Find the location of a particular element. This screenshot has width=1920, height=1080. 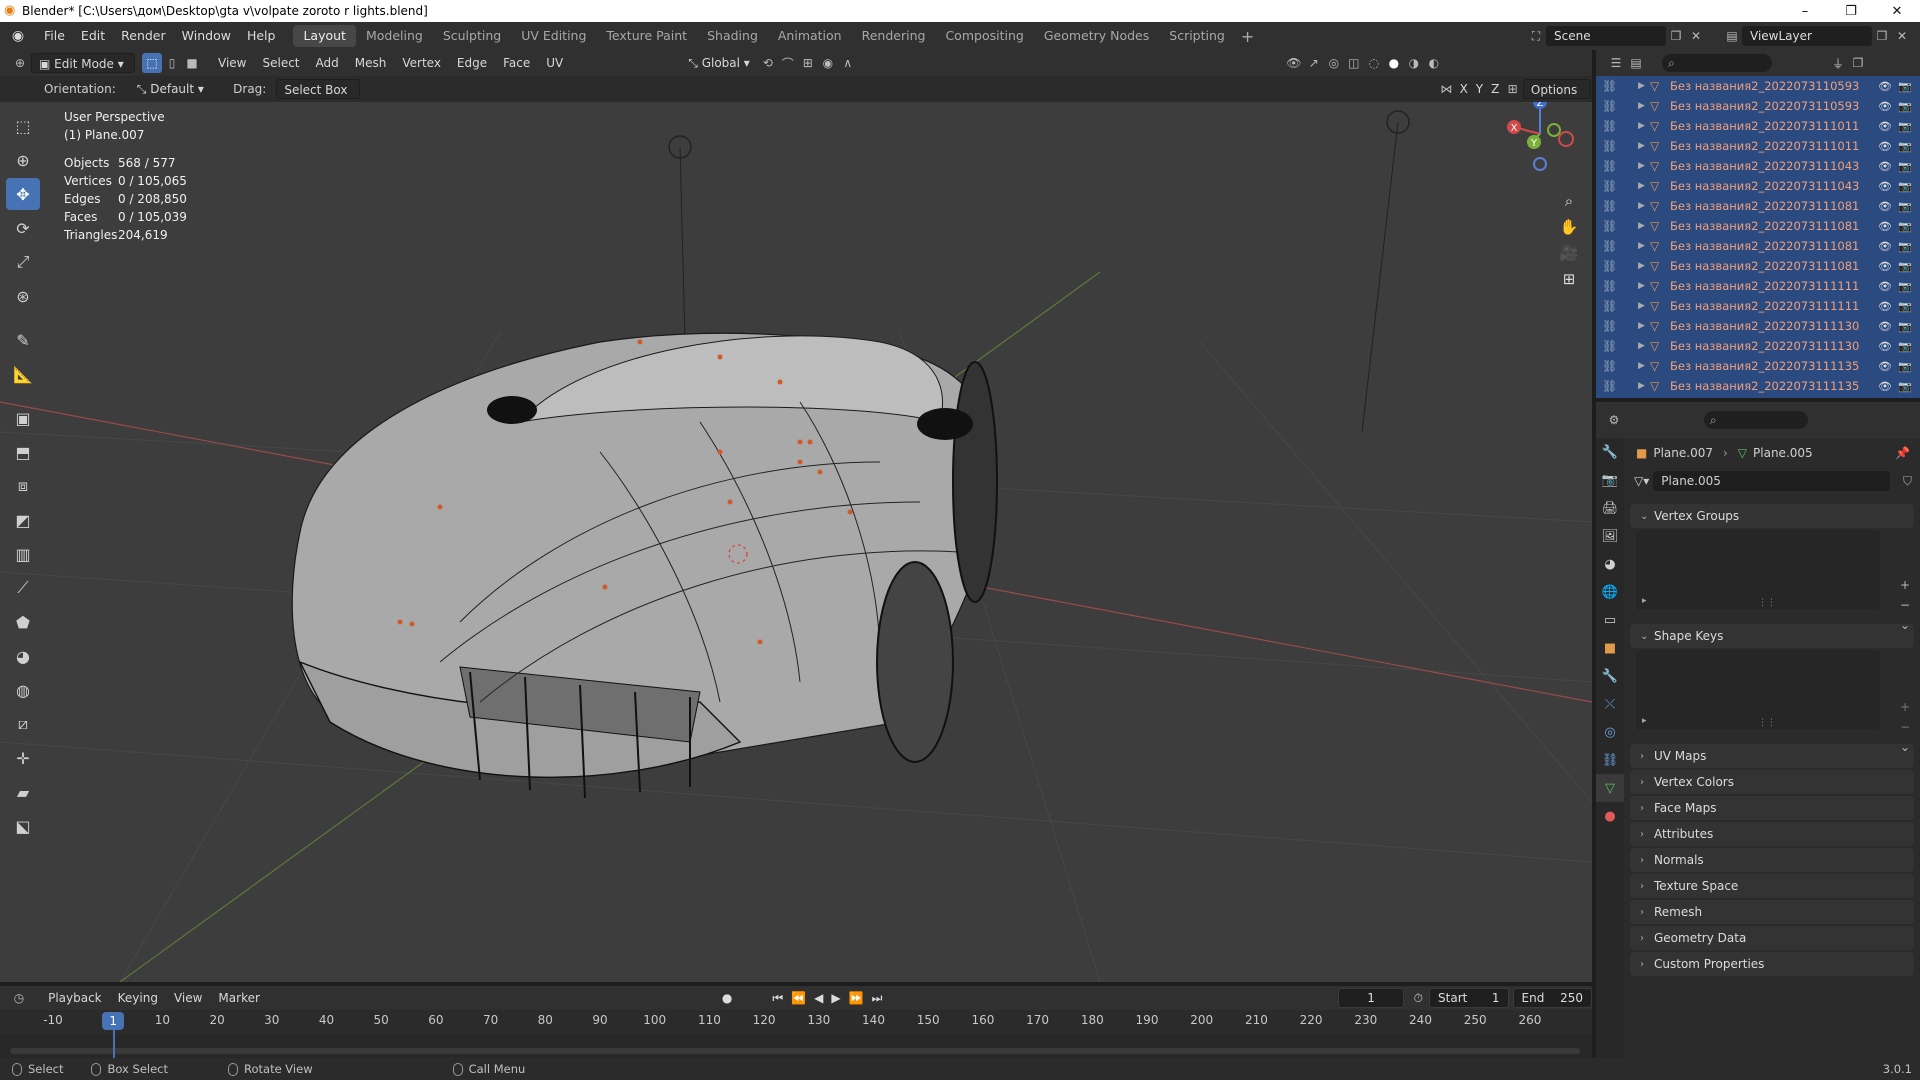

select-box-tool-icon: ⬚ is located at coordinates (23, 126).